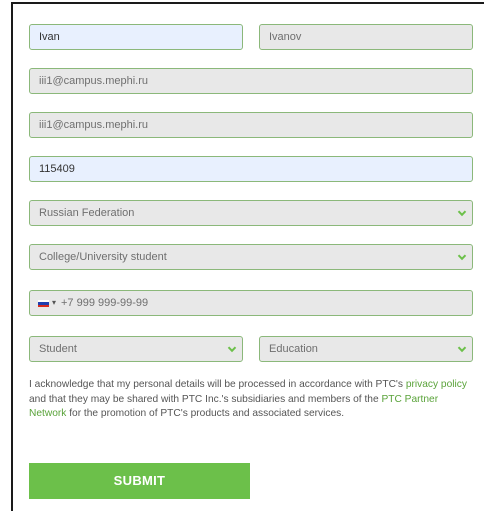 This screenshot has height=511, width=484. I want to click on role-value: Student, so click(58, 349).